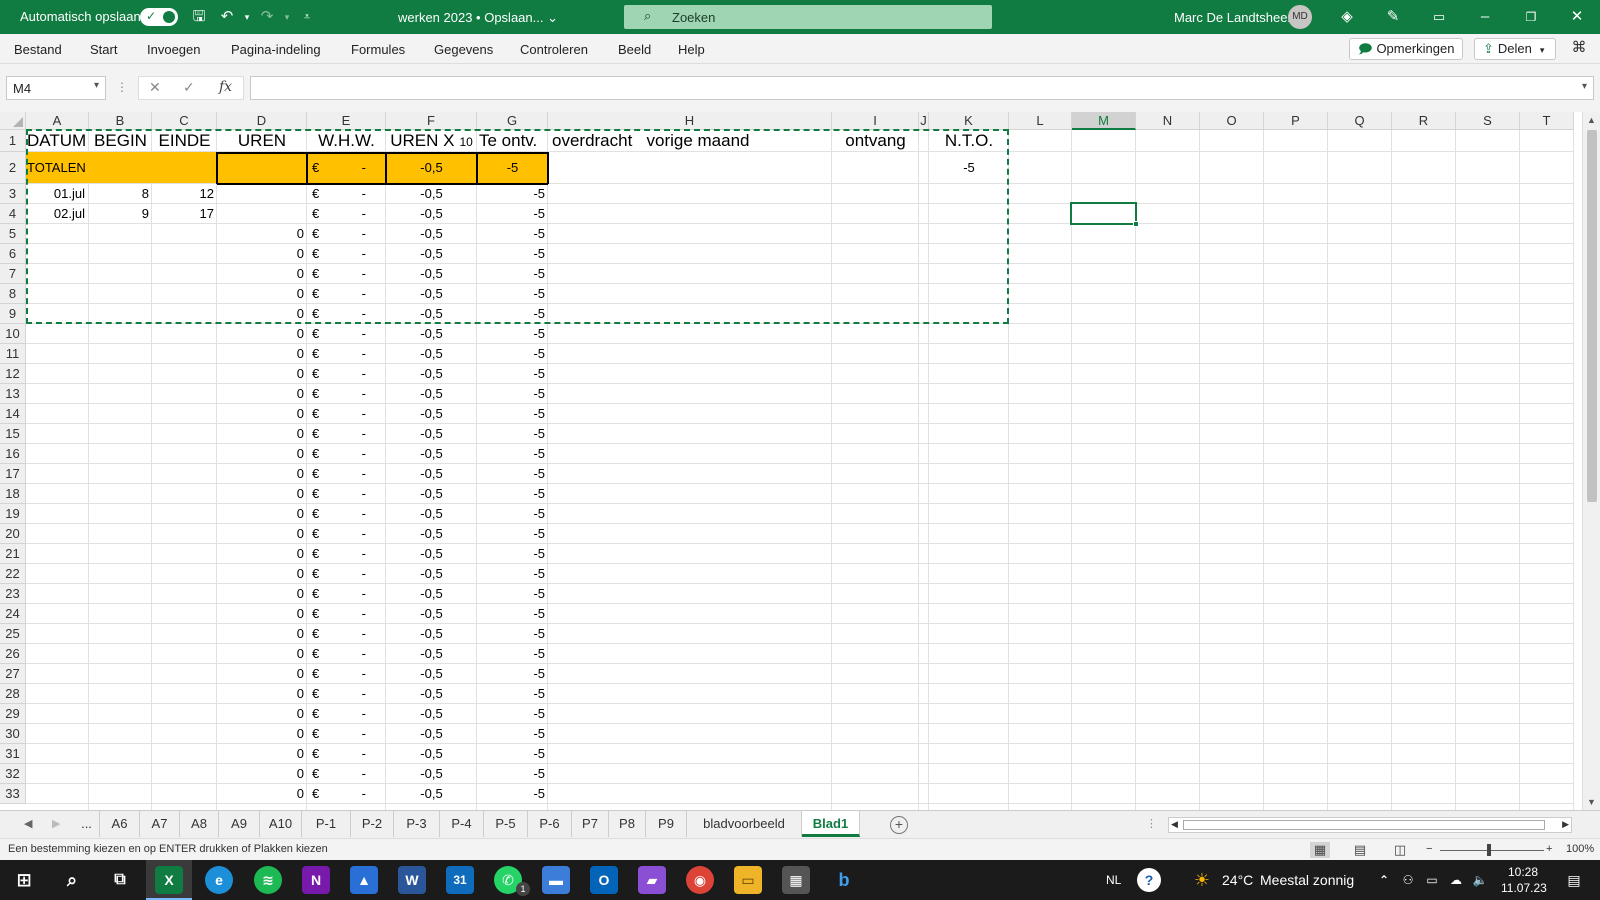 Image resolution: width=1600 pixels, height=900 pixels. What do you see at coordinates (13, 168) in the screenshot?
I see `row-header-2: 2` at bounding box center [13, 168].